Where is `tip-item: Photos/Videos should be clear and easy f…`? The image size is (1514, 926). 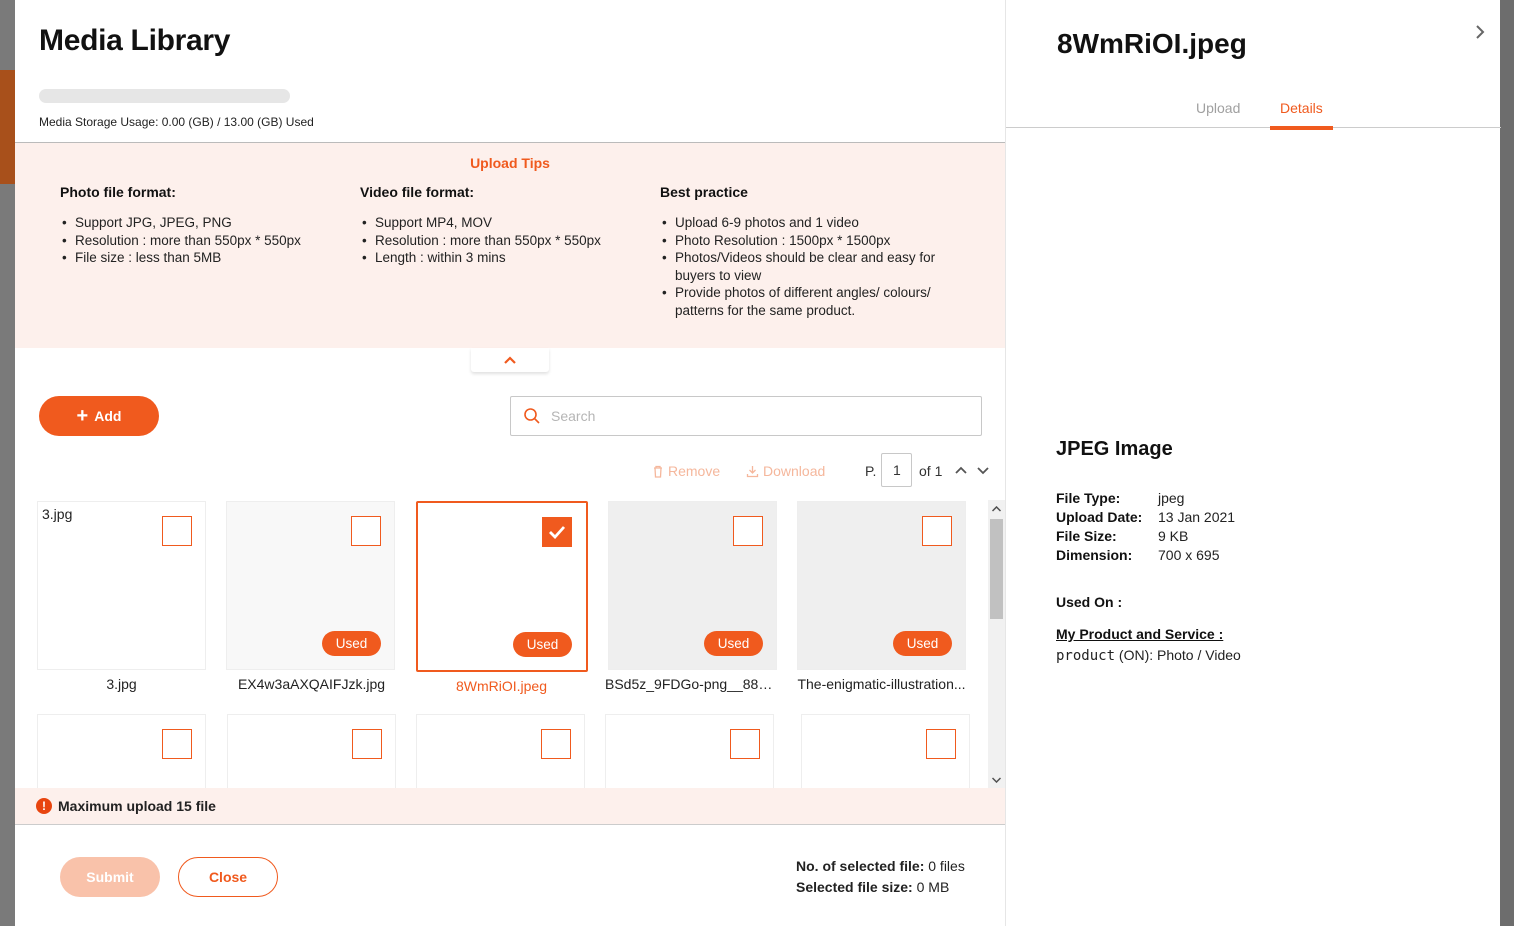 tip-item: Photos/Videos should be clear and easy f… is located at coordinates (810, 266).